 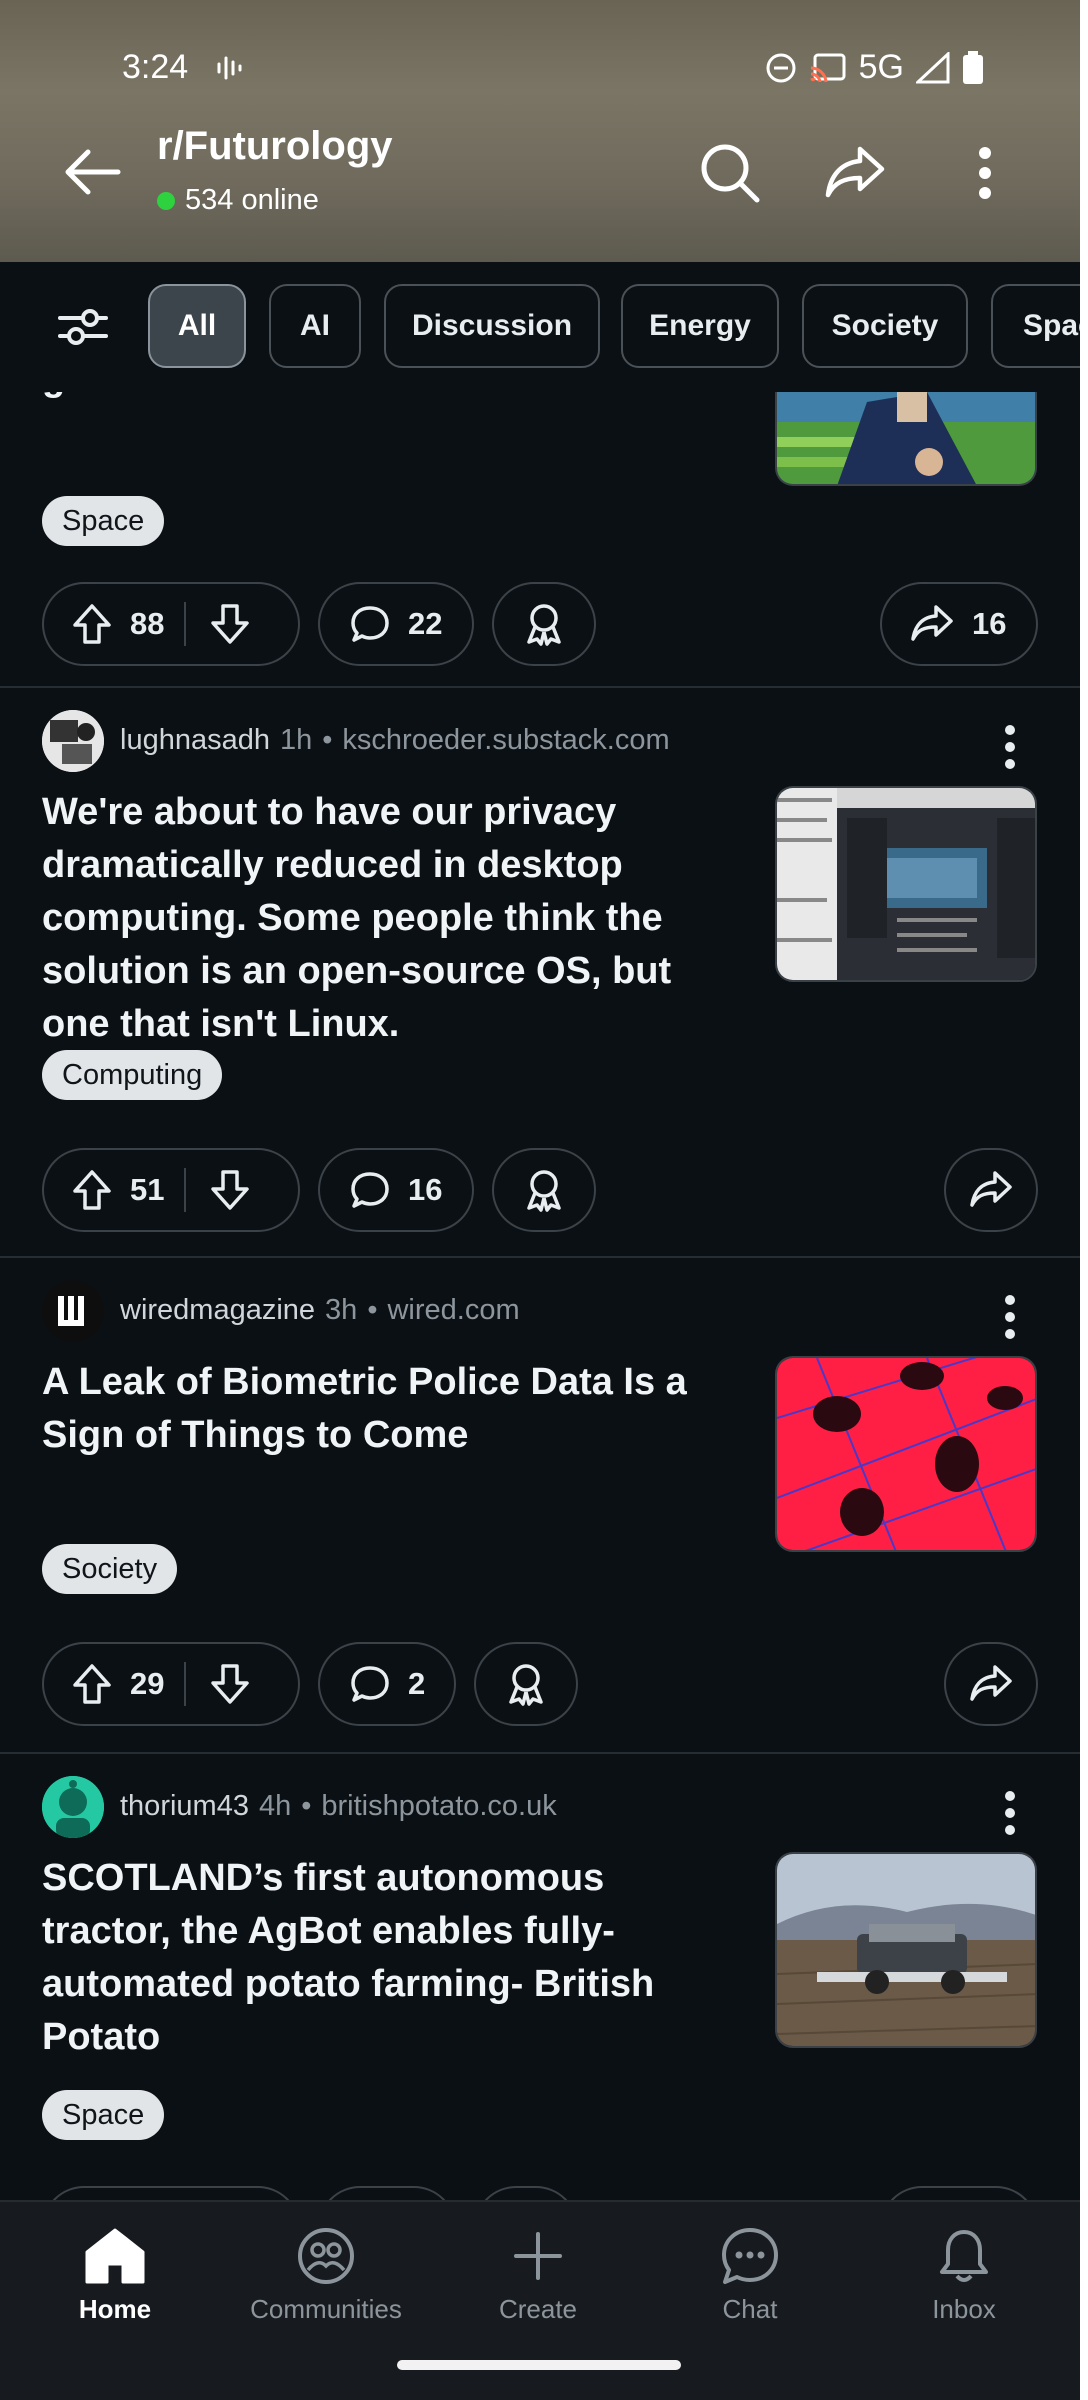 What do you see at coordinates (700, 326) in the screenshot?
I see `filter-chip-energy: Energy` at bounding box center [700, 326].